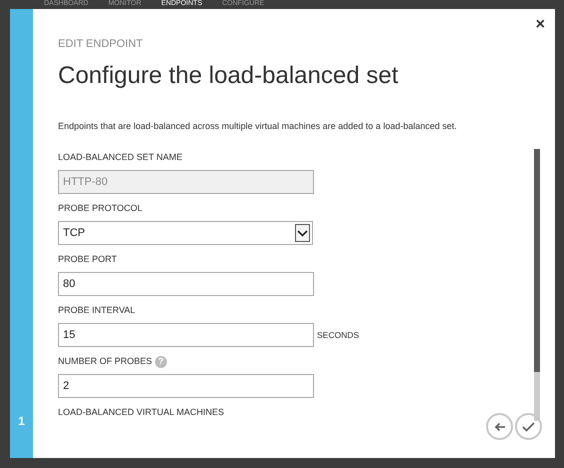 This screenshot has height=468, width=564. I want to click on dialog-subtitle: EDIT ENDPOINT, so click(101, 44).